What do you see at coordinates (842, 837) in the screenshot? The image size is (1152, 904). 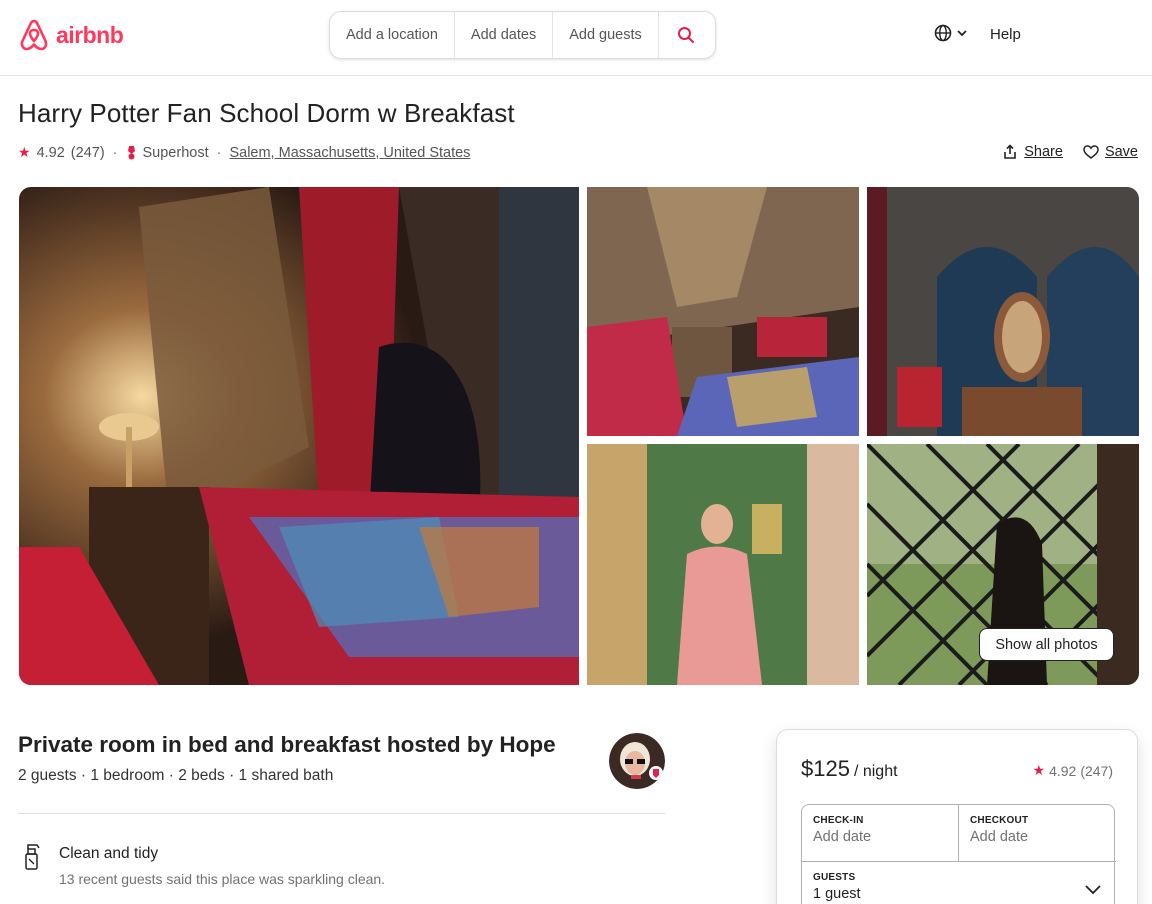 I see `checkin-value: Add date` at bounding box center [842, 837].